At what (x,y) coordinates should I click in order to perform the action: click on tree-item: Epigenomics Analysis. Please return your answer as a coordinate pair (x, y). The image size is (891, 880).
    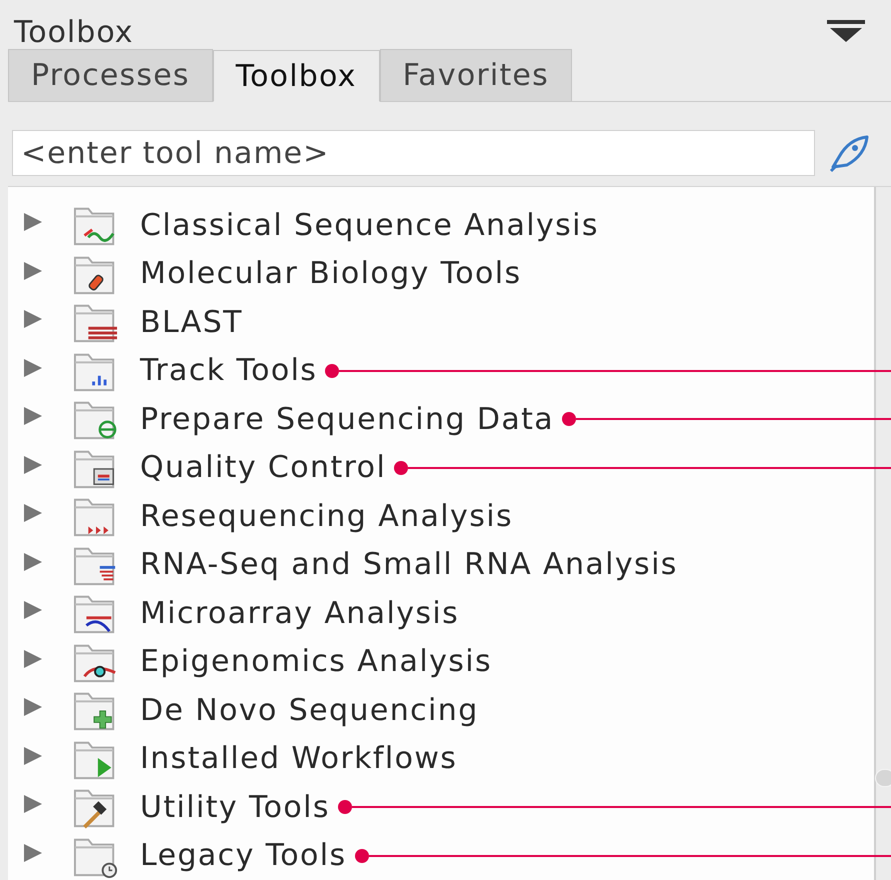
    Looking at the image, I should click on (316, 662).